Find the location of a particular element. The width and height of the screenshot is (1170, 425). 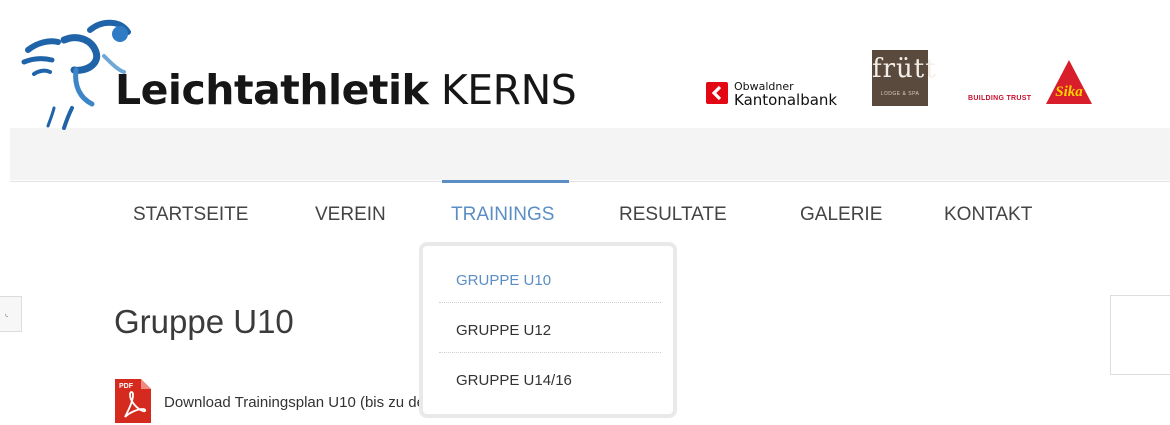

sponsor-okb-logo: Obwaldner Kantonalbank is located at coordinates (781, 96).